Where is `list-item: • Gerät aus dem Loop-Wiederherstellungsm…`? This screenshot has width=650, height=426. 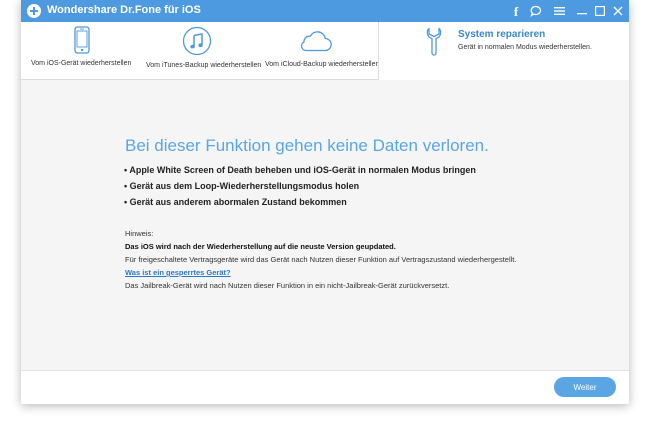
list-item: • Gerät aus dem Loop-Wiederherstellungsm… is located at coordinates (242, 186).